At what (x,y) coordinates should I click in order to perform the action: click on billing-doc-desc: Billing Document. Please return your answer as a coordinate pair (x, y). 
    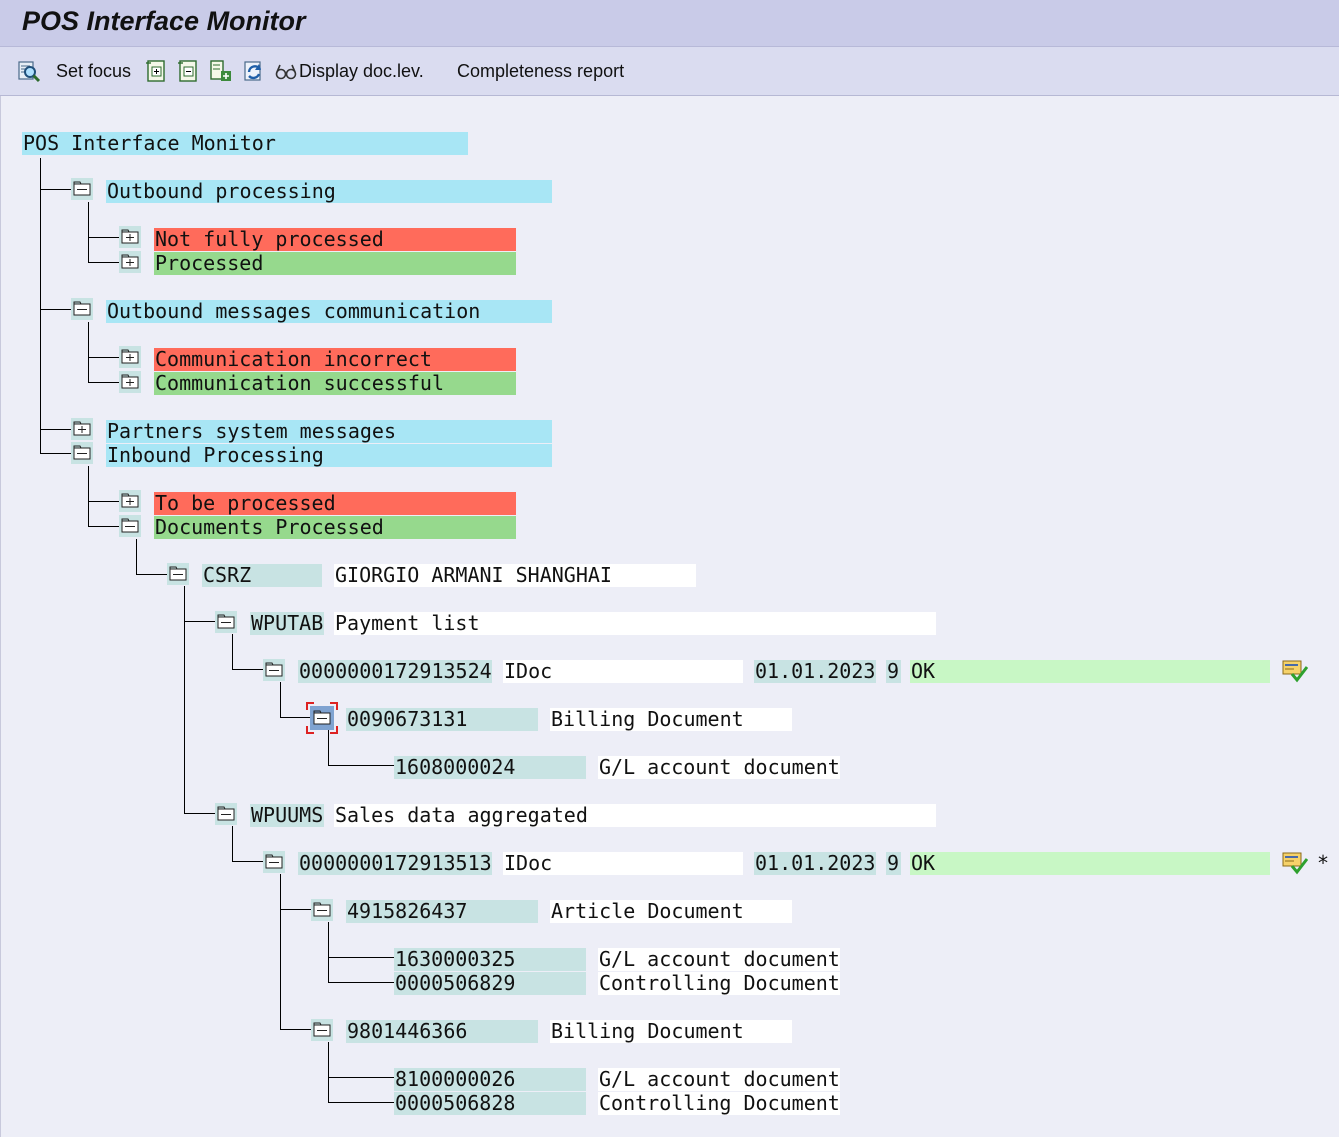
    Looking at the image, I should click on (671, 719).